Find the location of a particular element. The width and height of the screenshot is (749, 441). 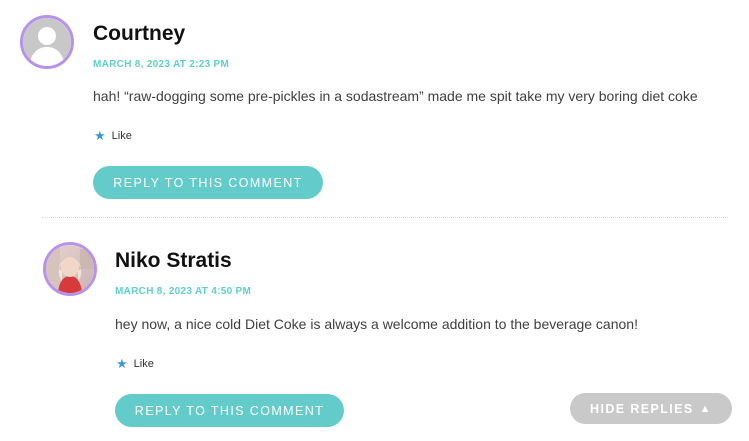

comment-date: MARCH 8, 2023 AT 4:50 PM is located at coordinates (183, 291).